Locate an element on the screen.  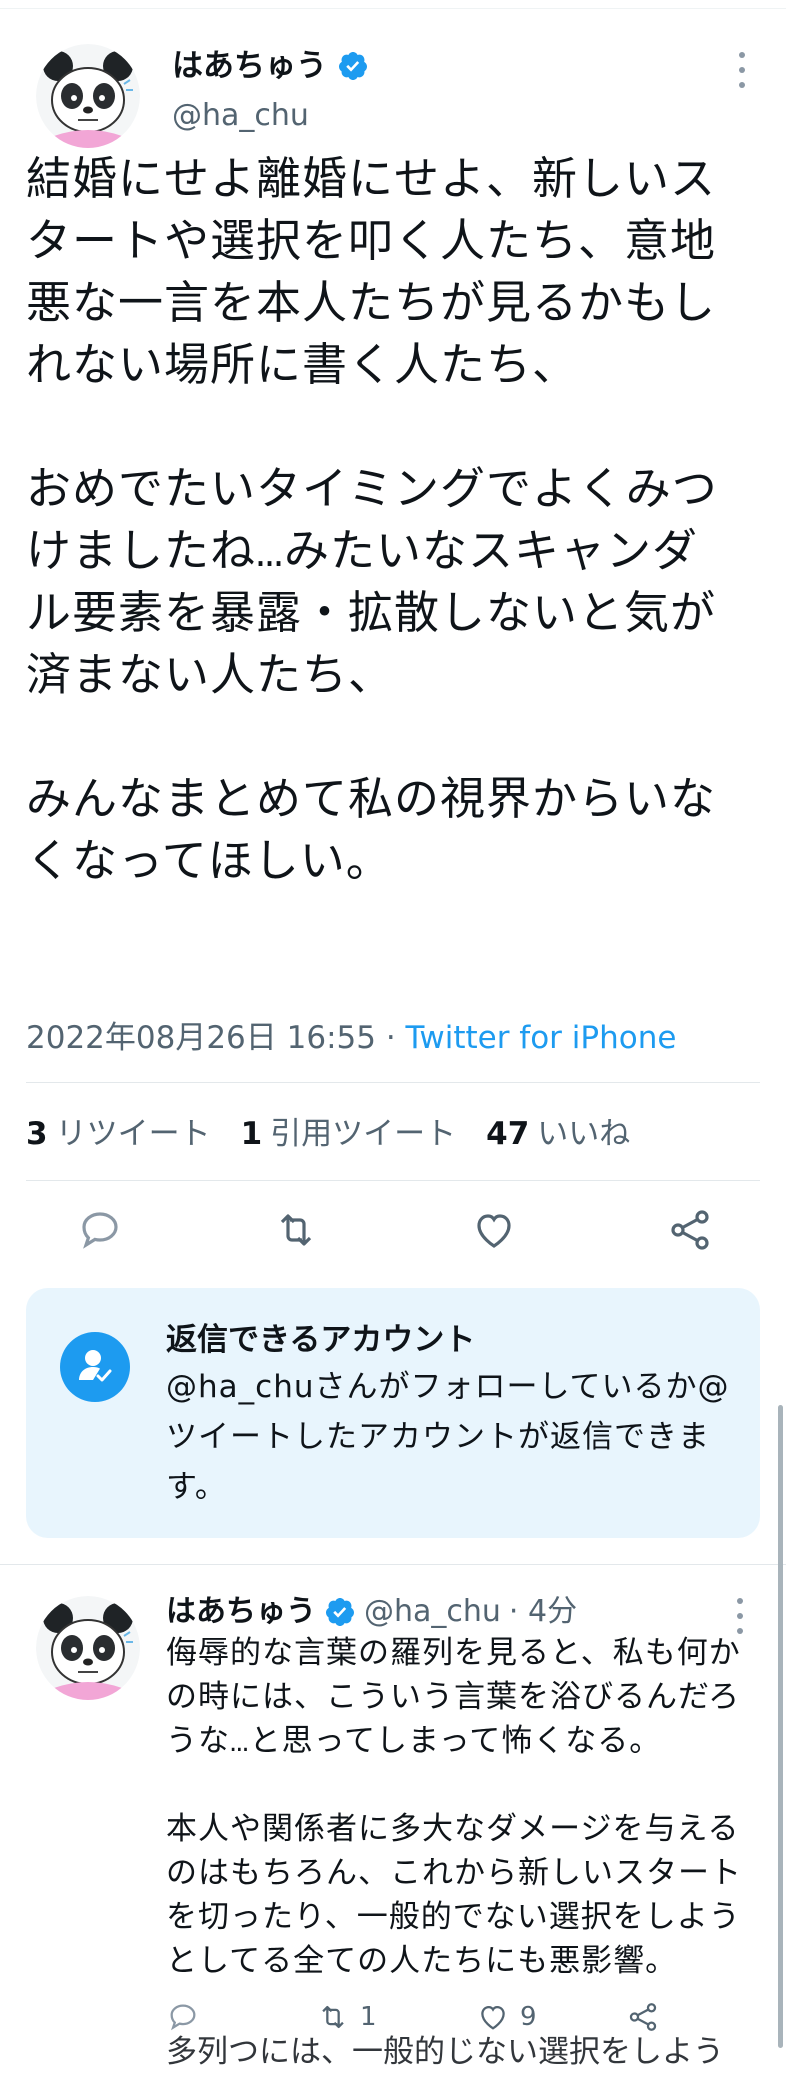
reply-share-button is located at coordinates (643, 2017).